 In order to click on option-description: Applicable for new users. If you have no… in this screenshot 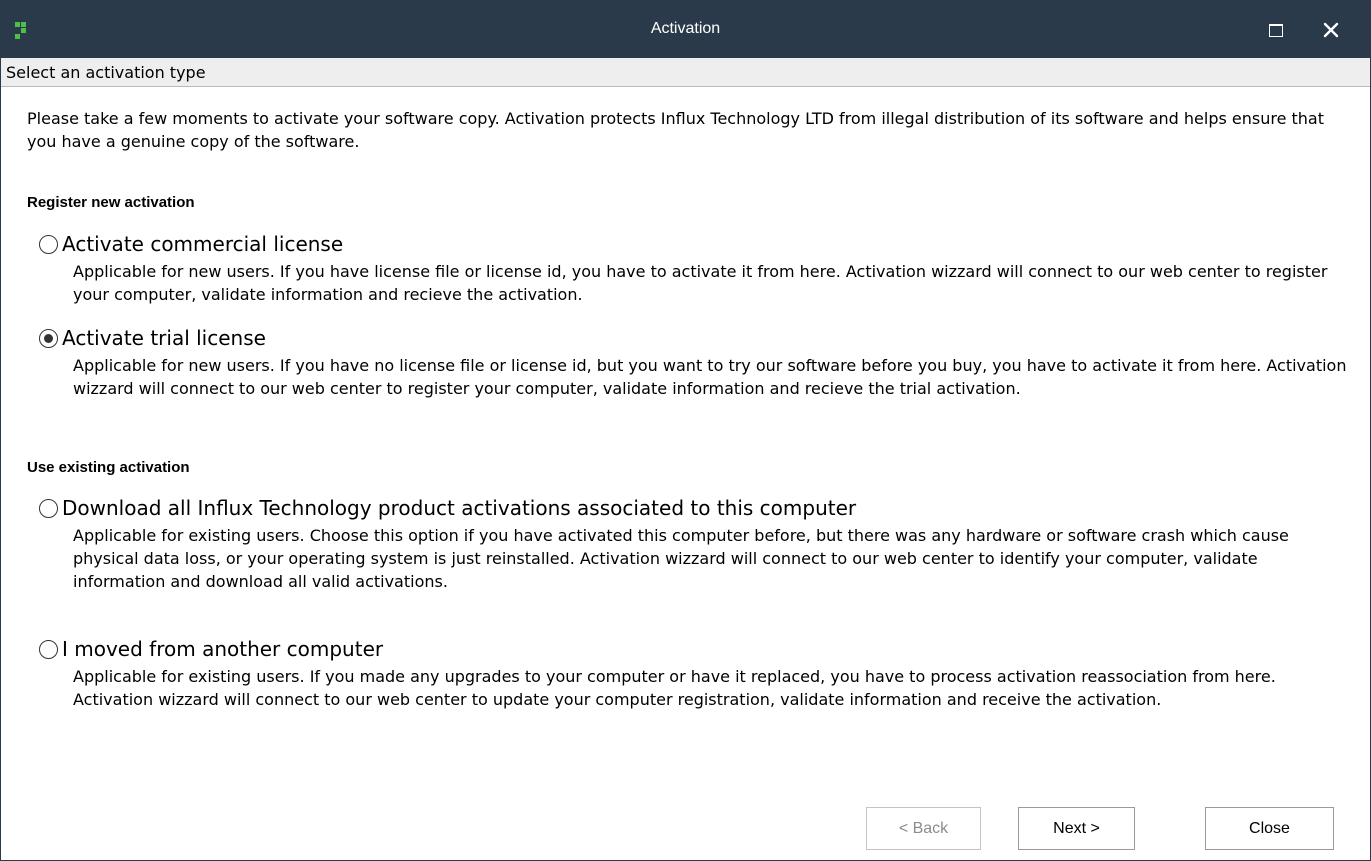, I will do `click(710, 377)`.